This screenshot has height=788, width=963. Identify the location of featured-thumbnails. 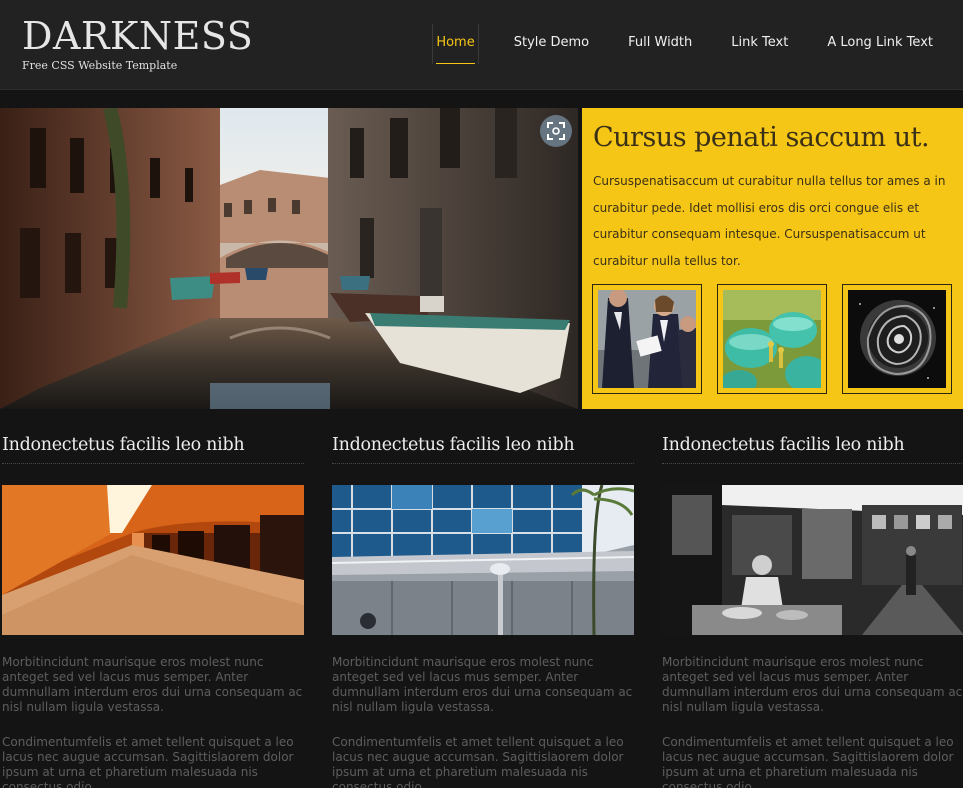
(777, 339).